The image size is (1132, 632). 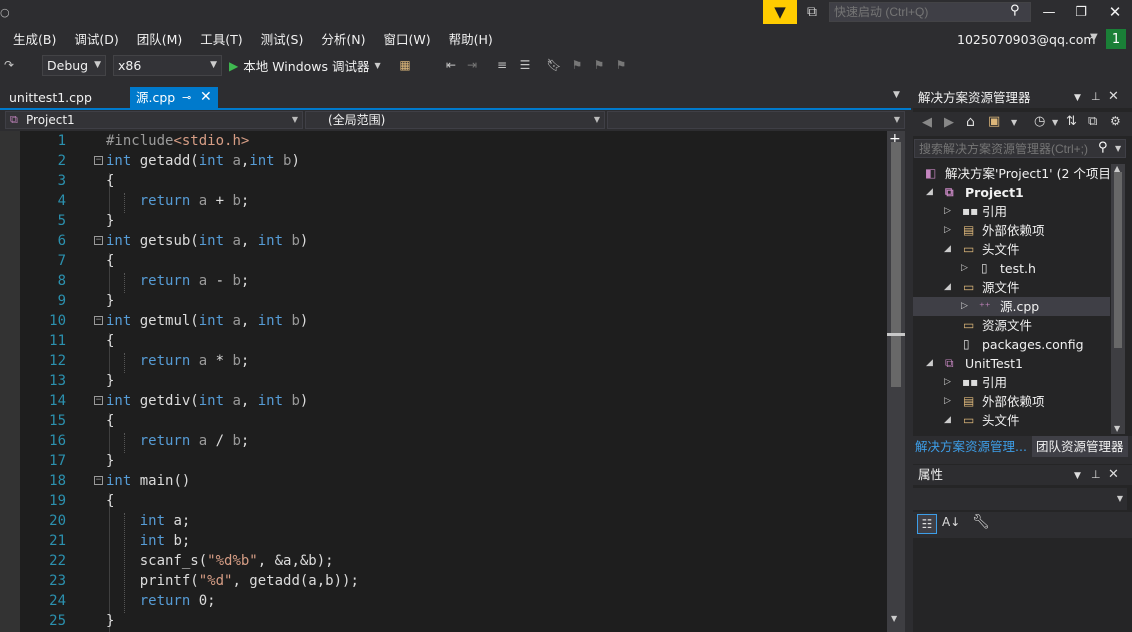 What do you see at coordinates (1011, 192) in the screenshot?
I see `tree-node-project1: ◢ ⧉ Project1` at bounding box center [1011, 192].